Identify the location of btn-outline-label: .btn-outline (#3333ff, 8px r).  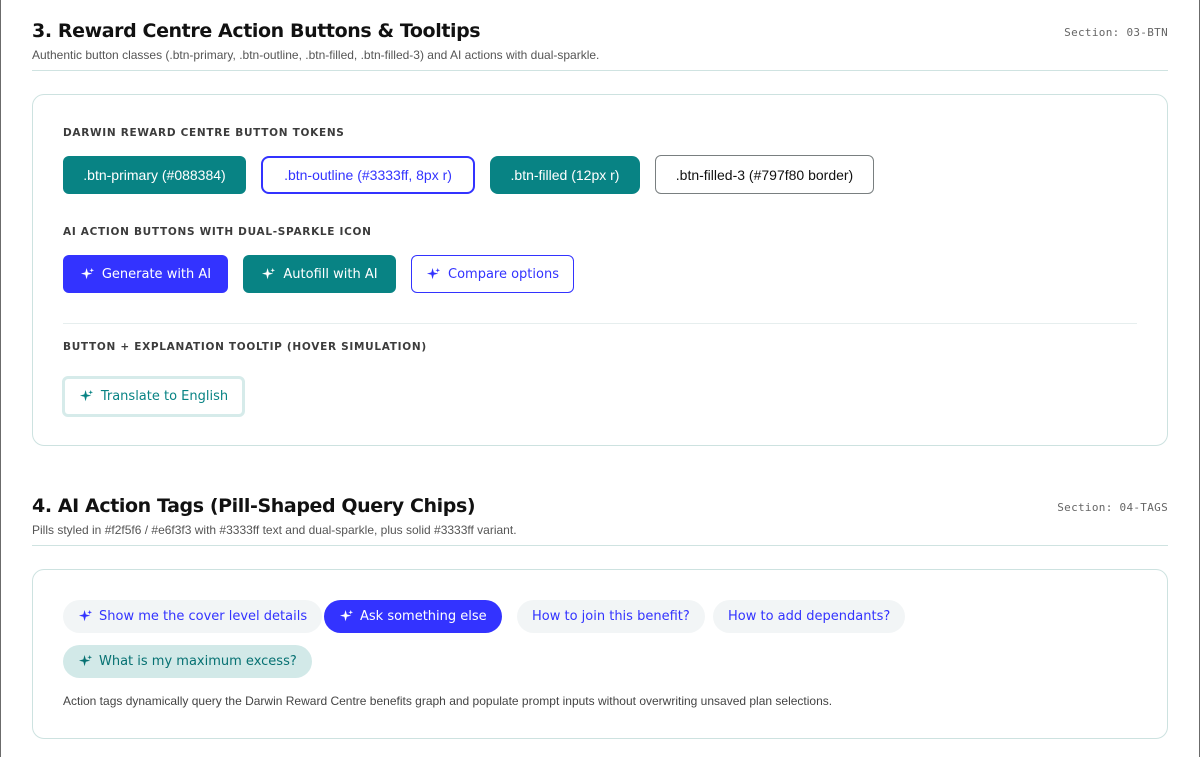
(368, 175).